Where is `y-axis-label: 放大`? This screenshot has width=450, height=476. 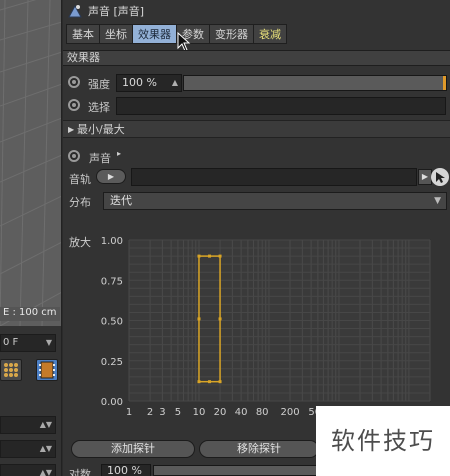 y-axis-label: 放大 is located at coordinates (80, 242).